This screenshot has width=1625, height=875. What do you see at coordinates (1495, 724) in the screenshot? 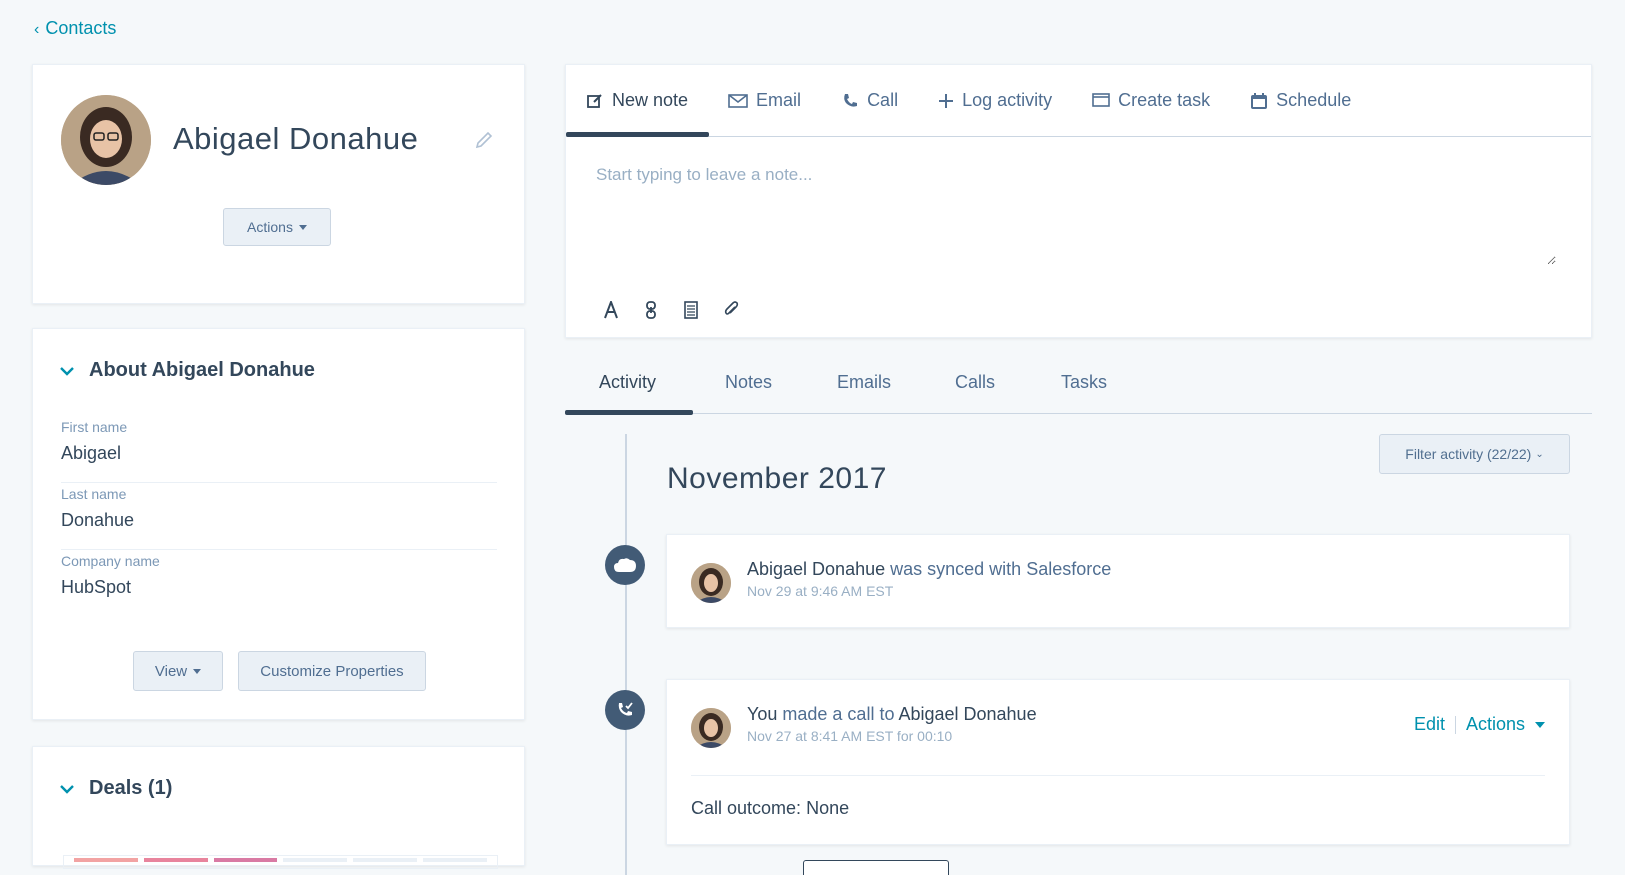
I see `event-actions-link: Actions` at bounding box center [1495, 724].